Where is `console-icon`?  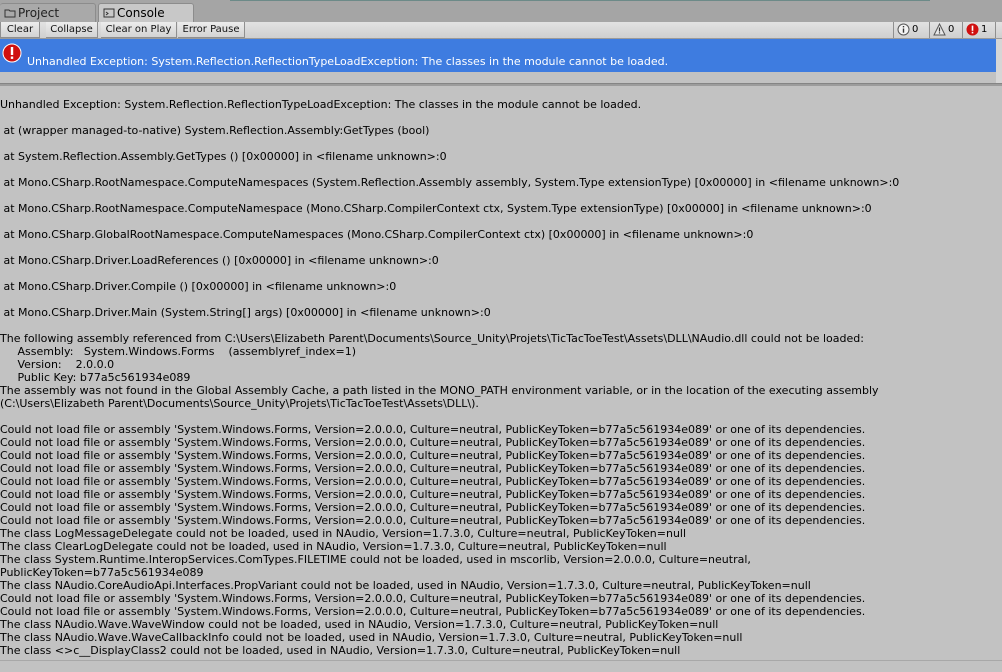
console-icon is located at coordinates (109, 13).